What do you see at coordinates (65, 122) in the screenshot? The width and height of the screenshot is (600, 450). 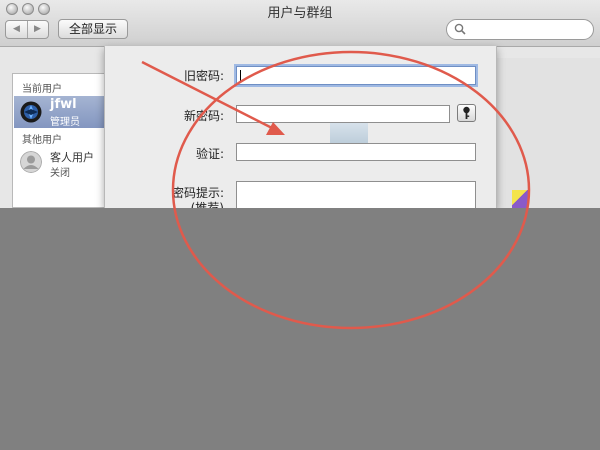 I see `user-role: 管理员` at bounding box center [65, 122].